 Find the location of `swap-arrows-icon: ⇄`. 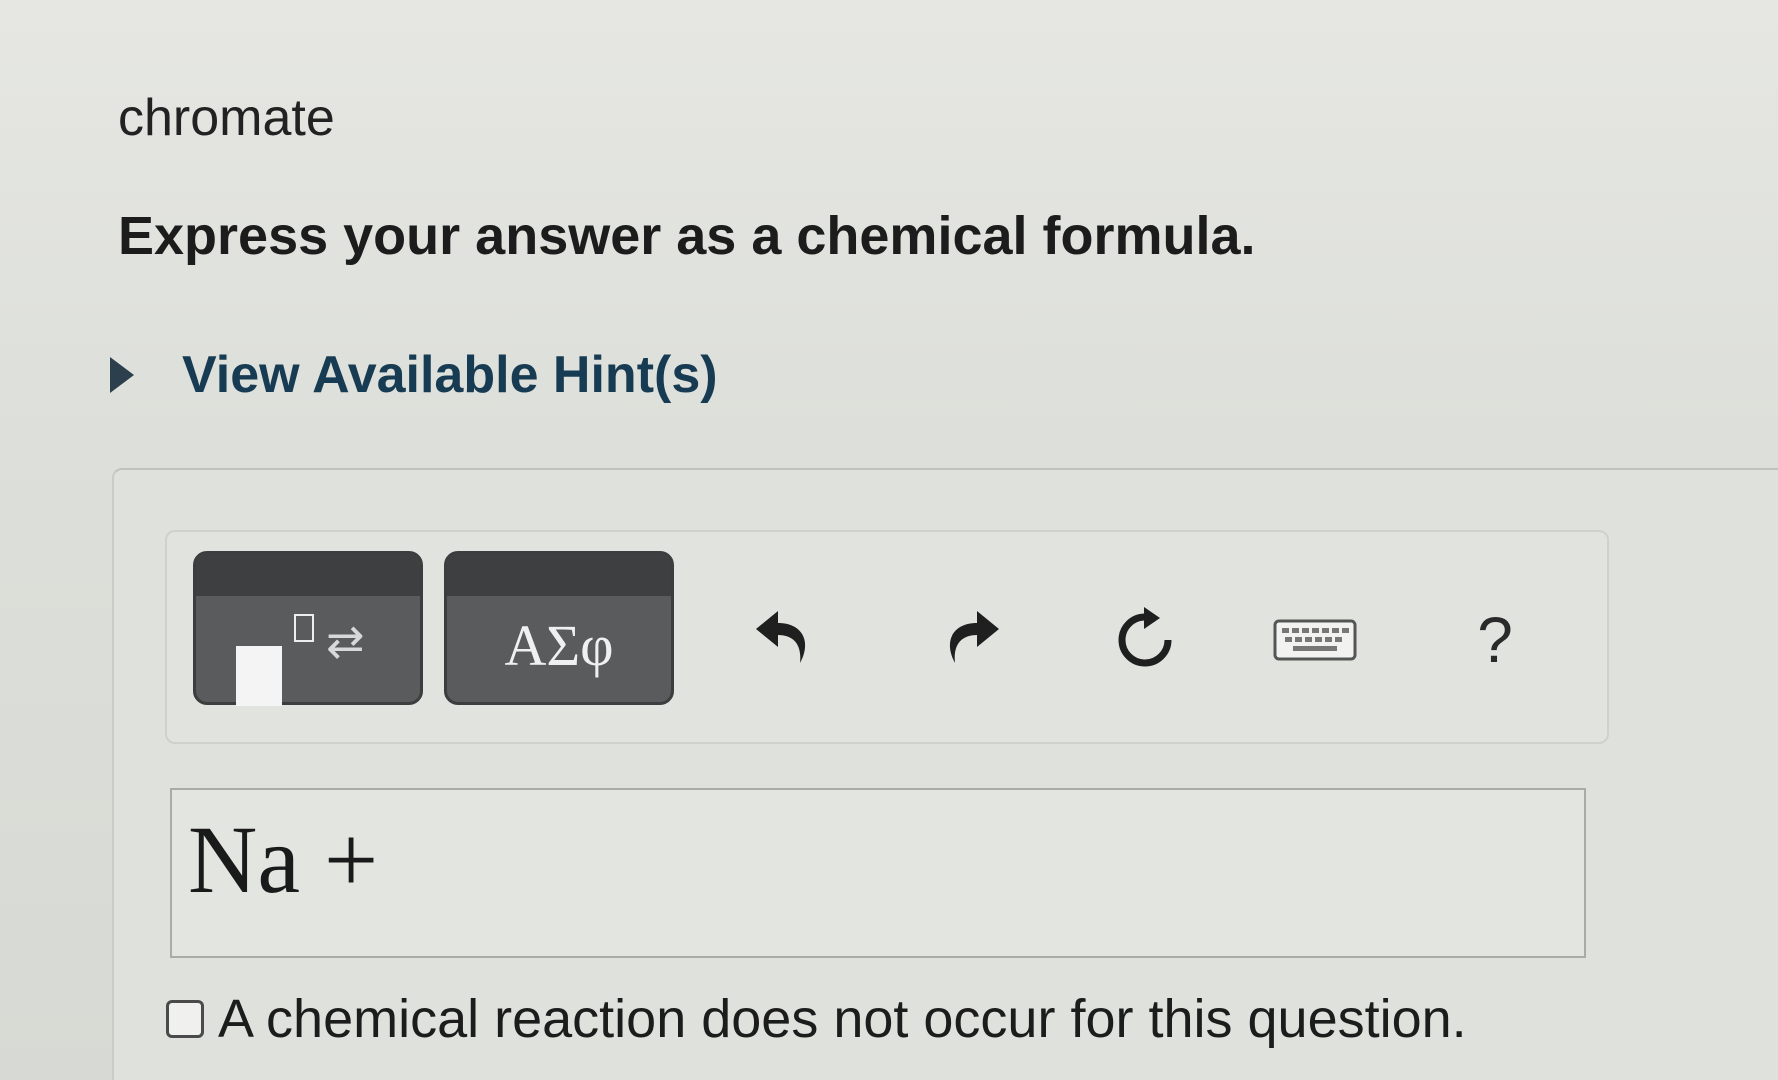

swap-arrows-icon: ⇄ is located at coordinates (345, 641).